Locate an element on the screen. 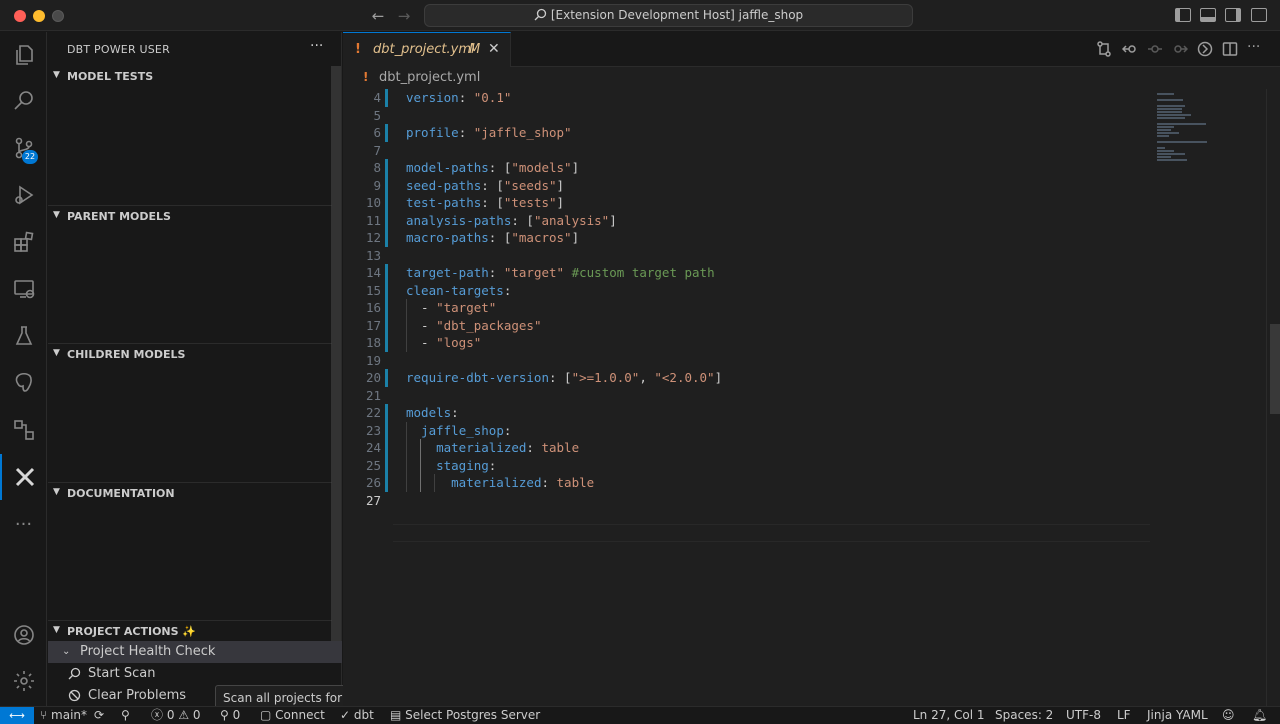  split-editor-icon is located at coordinates (1230, 49).